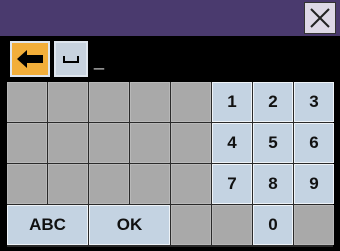 This screenshot has height=251, width=340. Describe the element at coordinates (129, 225) in the screenshot. I see `ok-button: OK` at that location.